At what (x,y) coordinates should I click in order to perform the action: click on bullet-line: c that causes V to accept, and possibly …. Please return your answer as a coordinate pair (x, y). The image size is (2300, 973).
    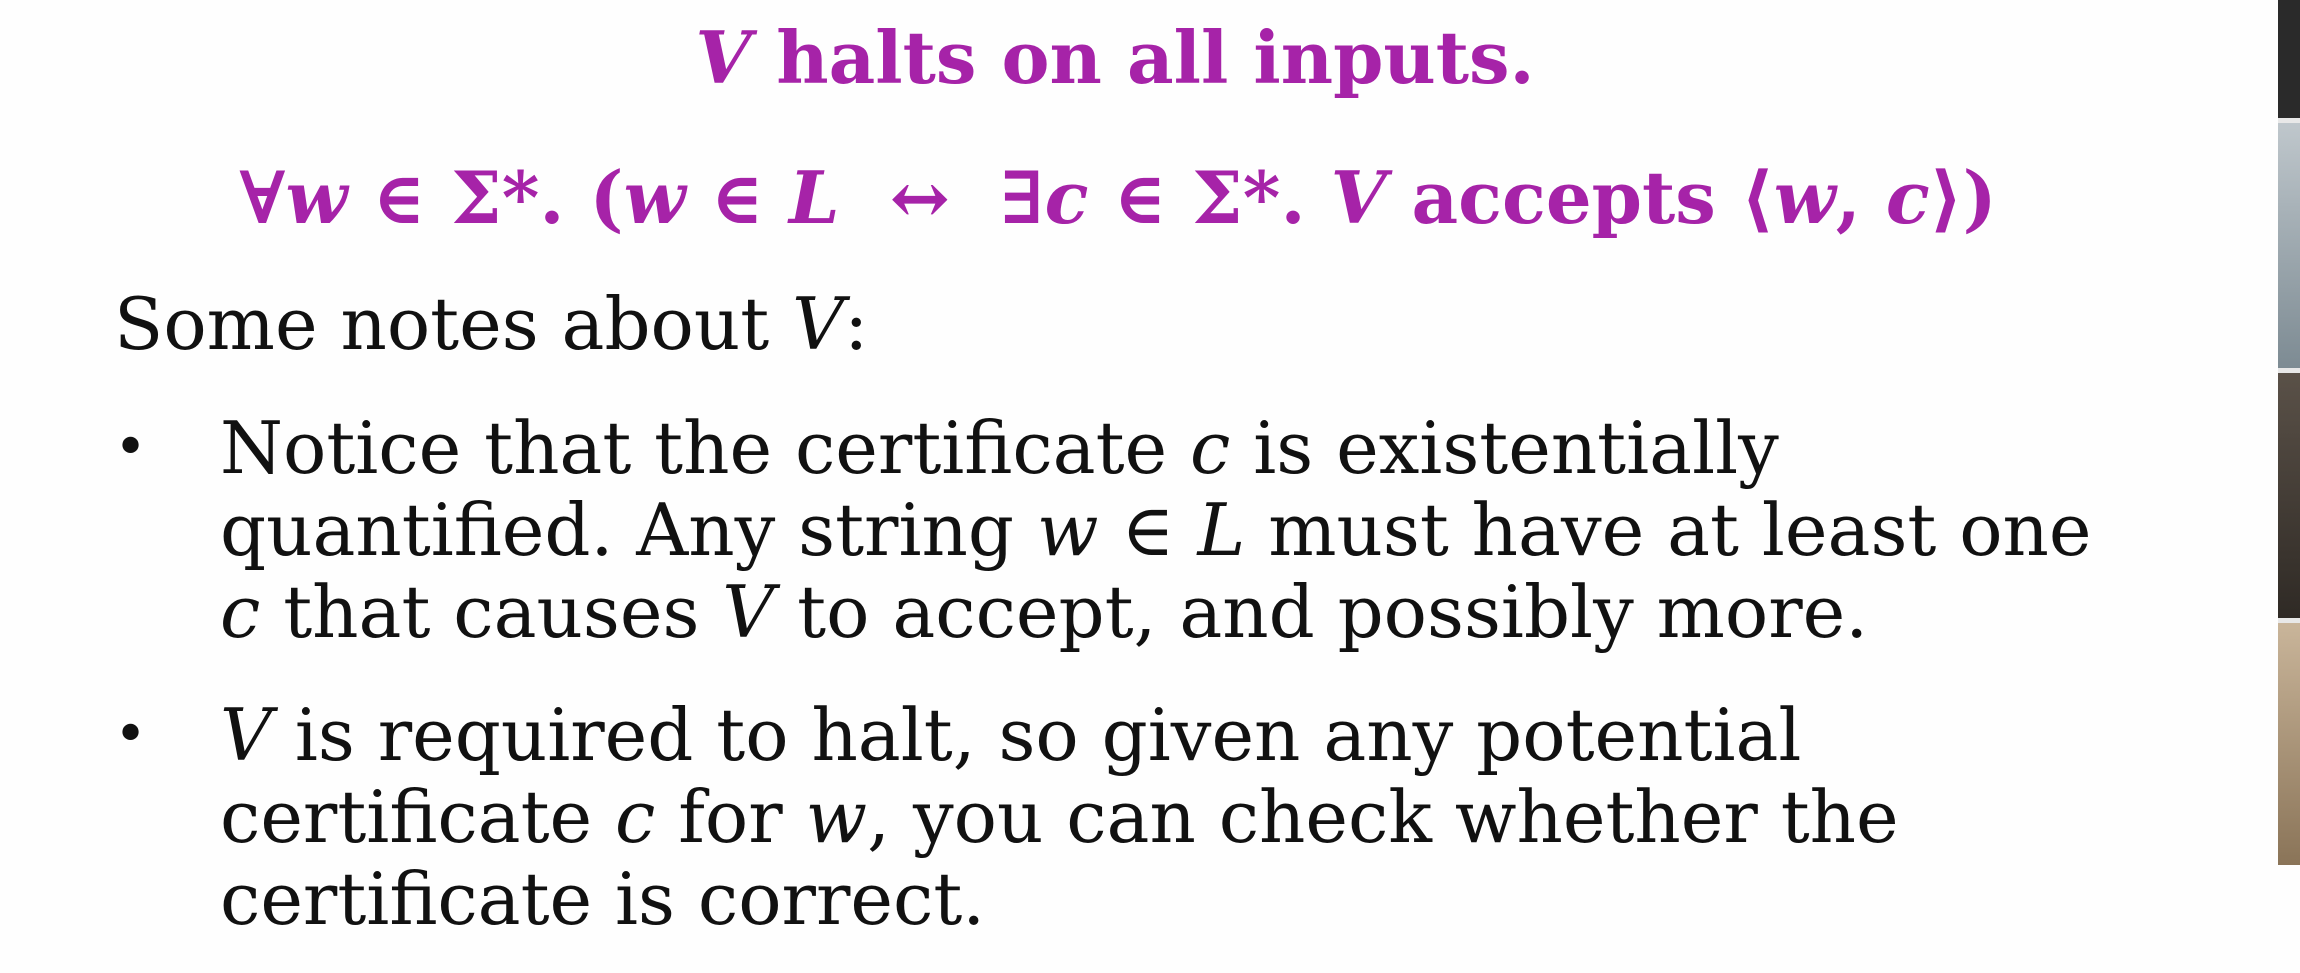
    Looking at the image, I should click on (1260, 612).